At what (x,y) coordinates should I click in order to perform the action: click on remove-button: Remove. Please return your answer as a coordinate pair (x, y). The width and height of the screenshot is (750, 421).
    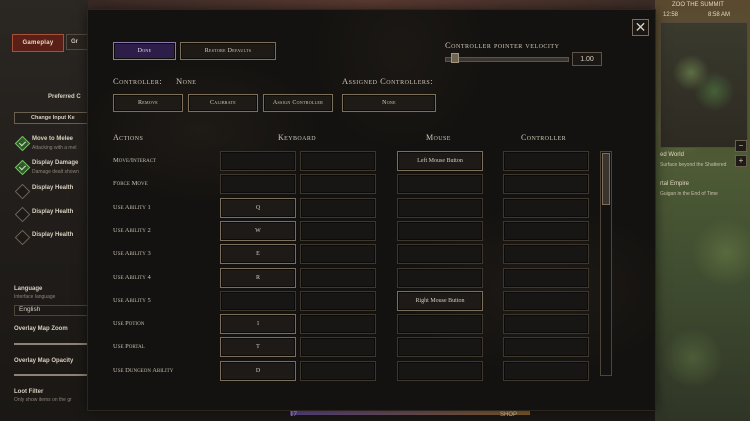
    Looking at the image, I should click on (148, 103).